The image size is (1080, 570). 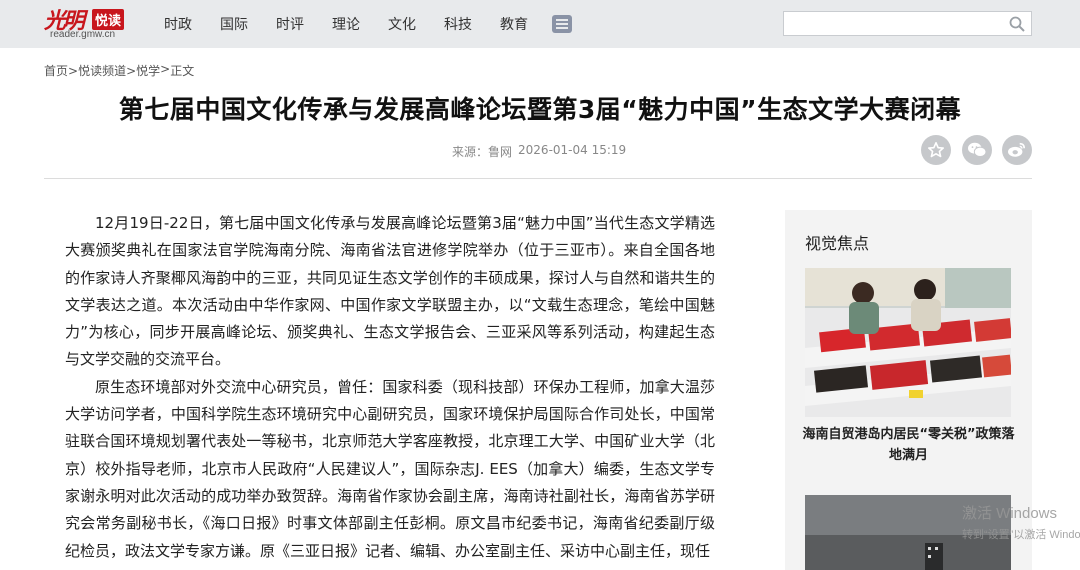 What do you see at coordinates (148, 70) in the screenshot?
I see `breadcrumb-section: 悦学` at bounding box center [148, 70].